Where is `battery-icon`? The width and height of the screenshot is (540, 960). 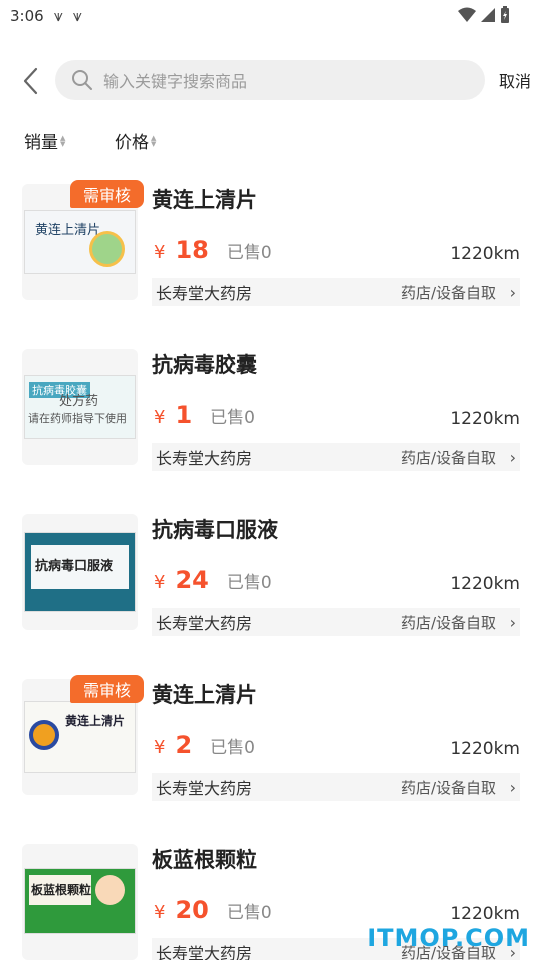 battery-icon is located at coordinates (505, 14).